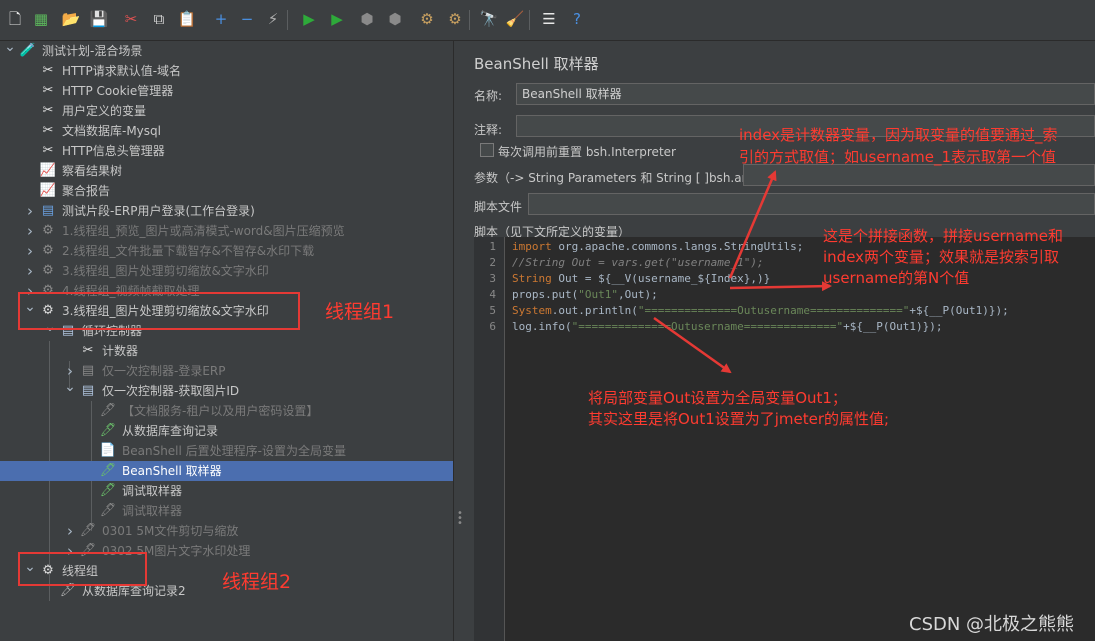 The height and width of the screenshot is (641, 1095). I want to click on toolbar: 🗋 ▦ 📂 💾 ✂ ⧉ 📋 + − ⚡ ▶ ▶ ⬢ ⬢ ⚙ ⚙ 🔭 🧹 ☰?, so click(547, 20).